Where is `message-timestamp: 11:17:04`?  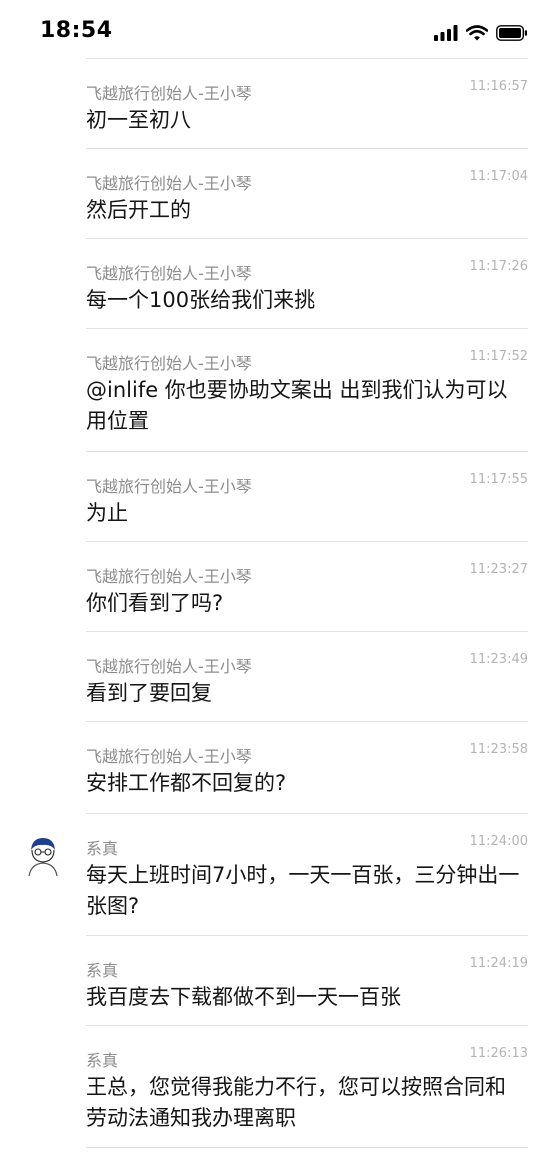
message-timestamp: 11:17:04 is located at coordinates (498, 176).